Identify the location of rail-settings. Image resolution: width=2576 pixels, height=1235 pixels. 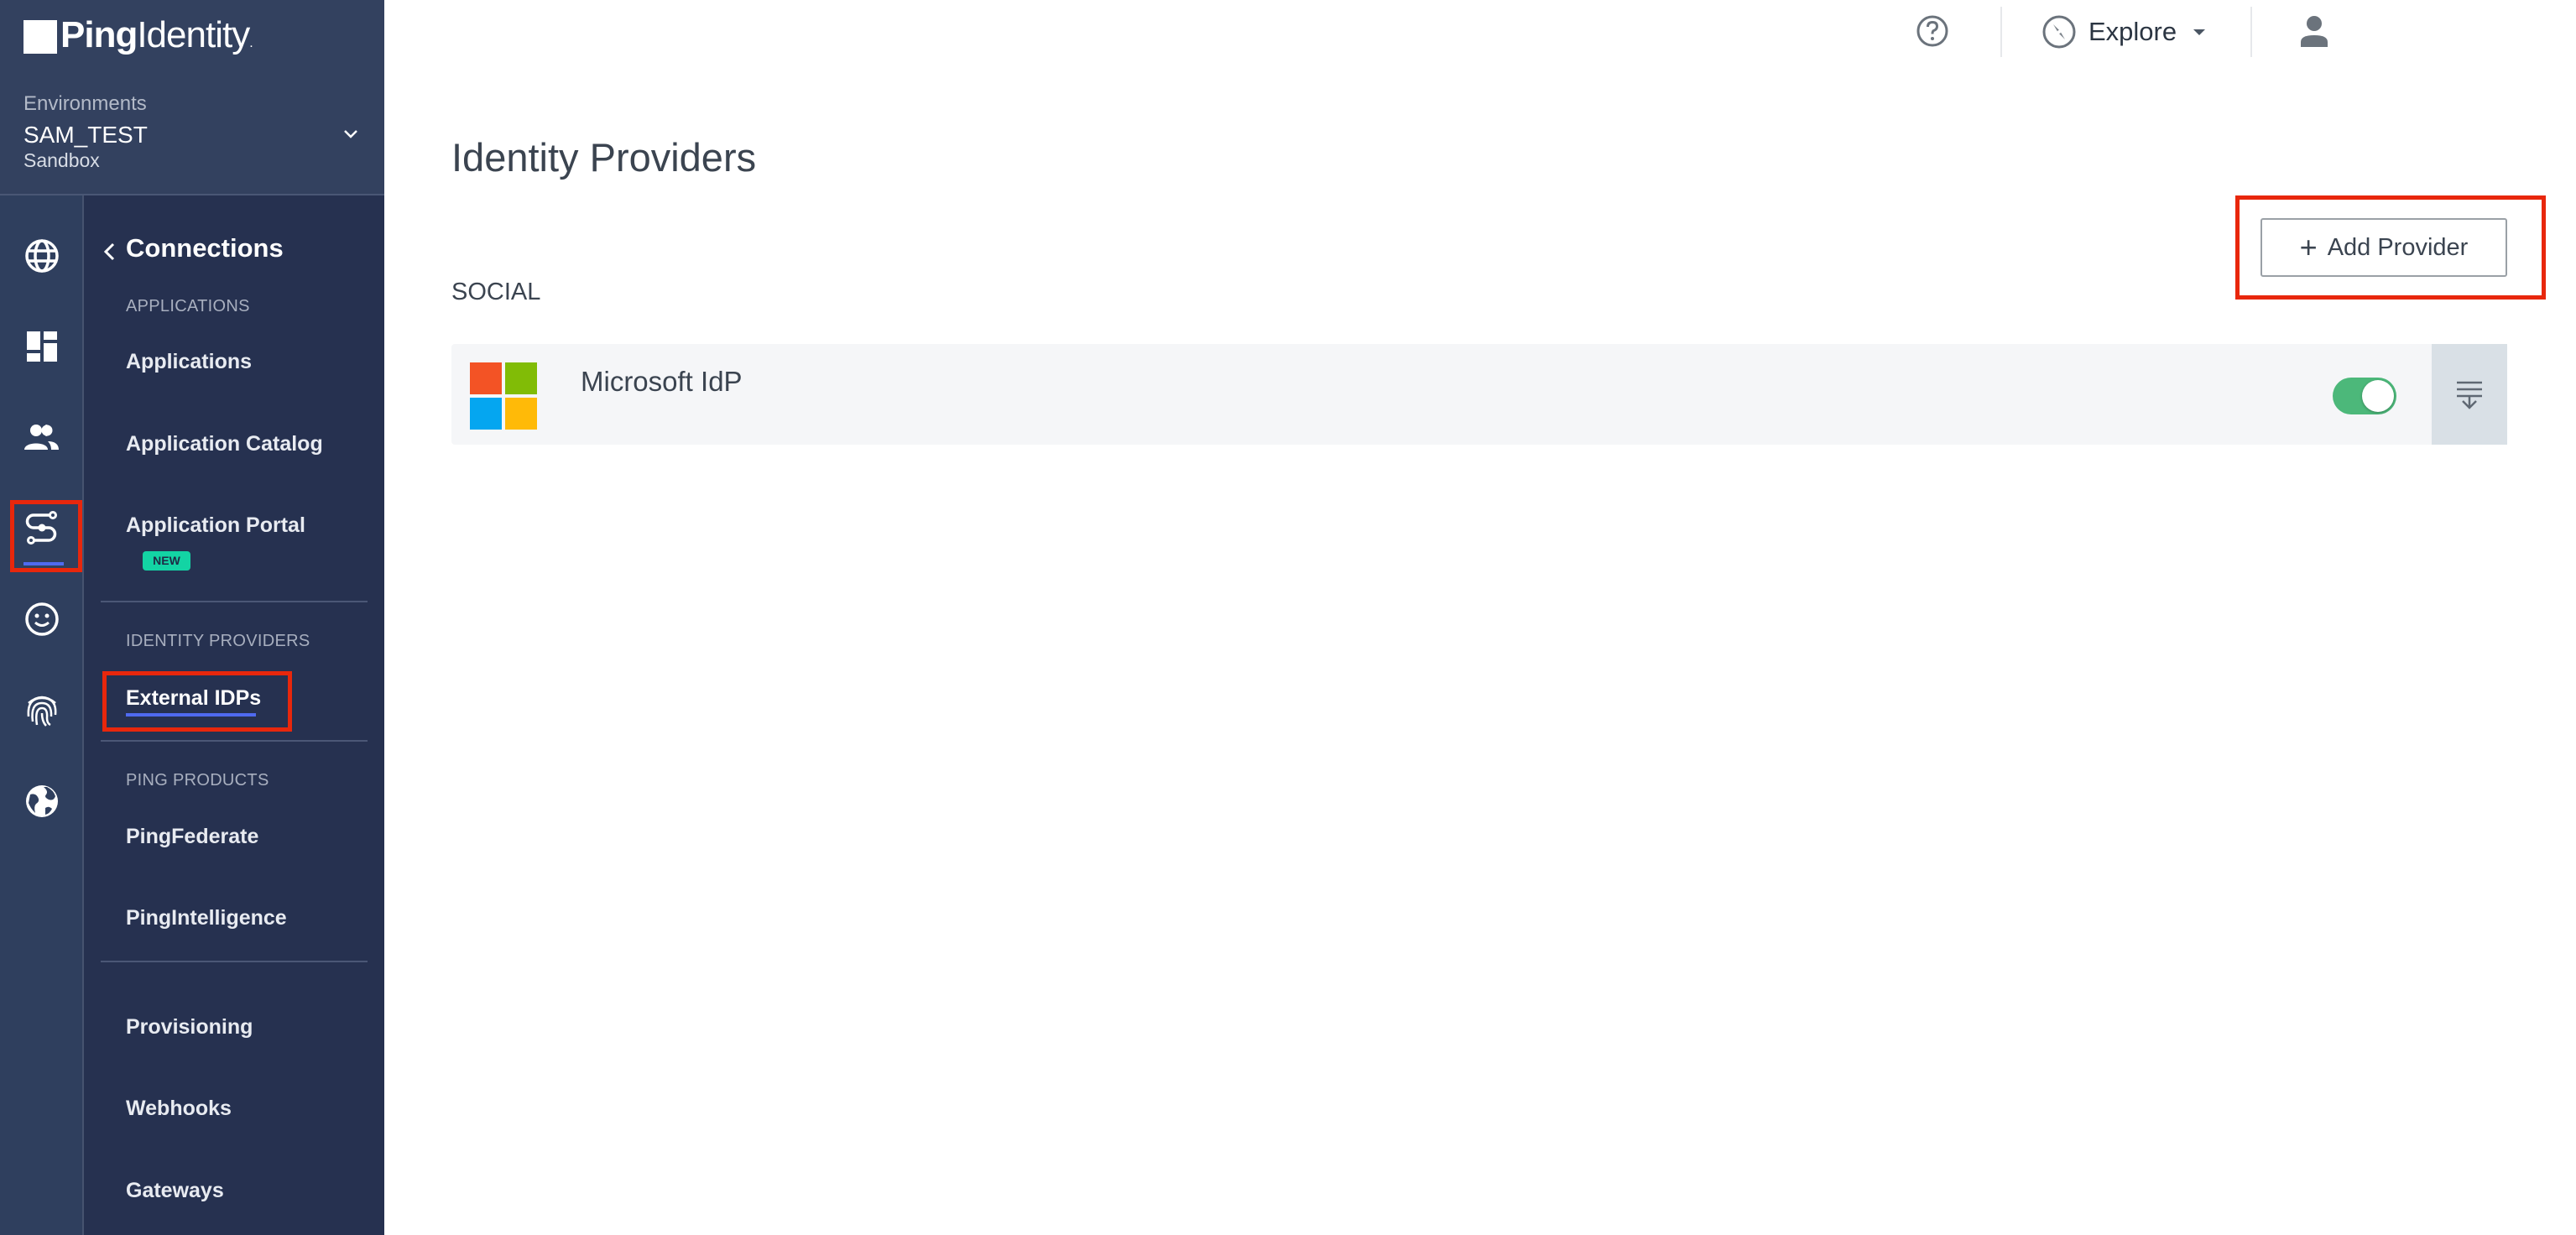
(42, 801).